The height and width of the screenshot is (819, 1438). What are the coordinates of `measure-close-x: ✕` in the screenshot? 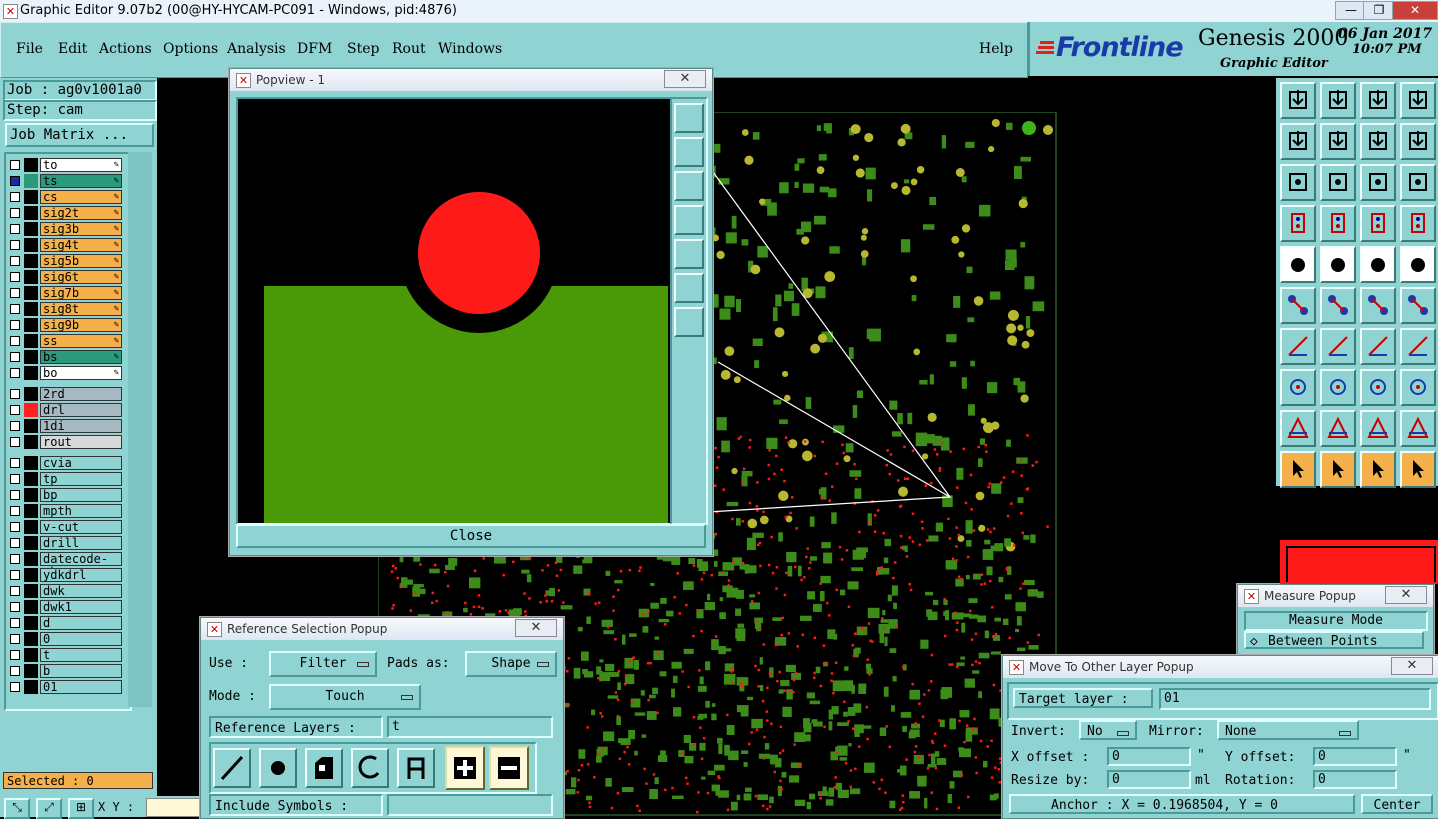 It's located at (1406, 595).